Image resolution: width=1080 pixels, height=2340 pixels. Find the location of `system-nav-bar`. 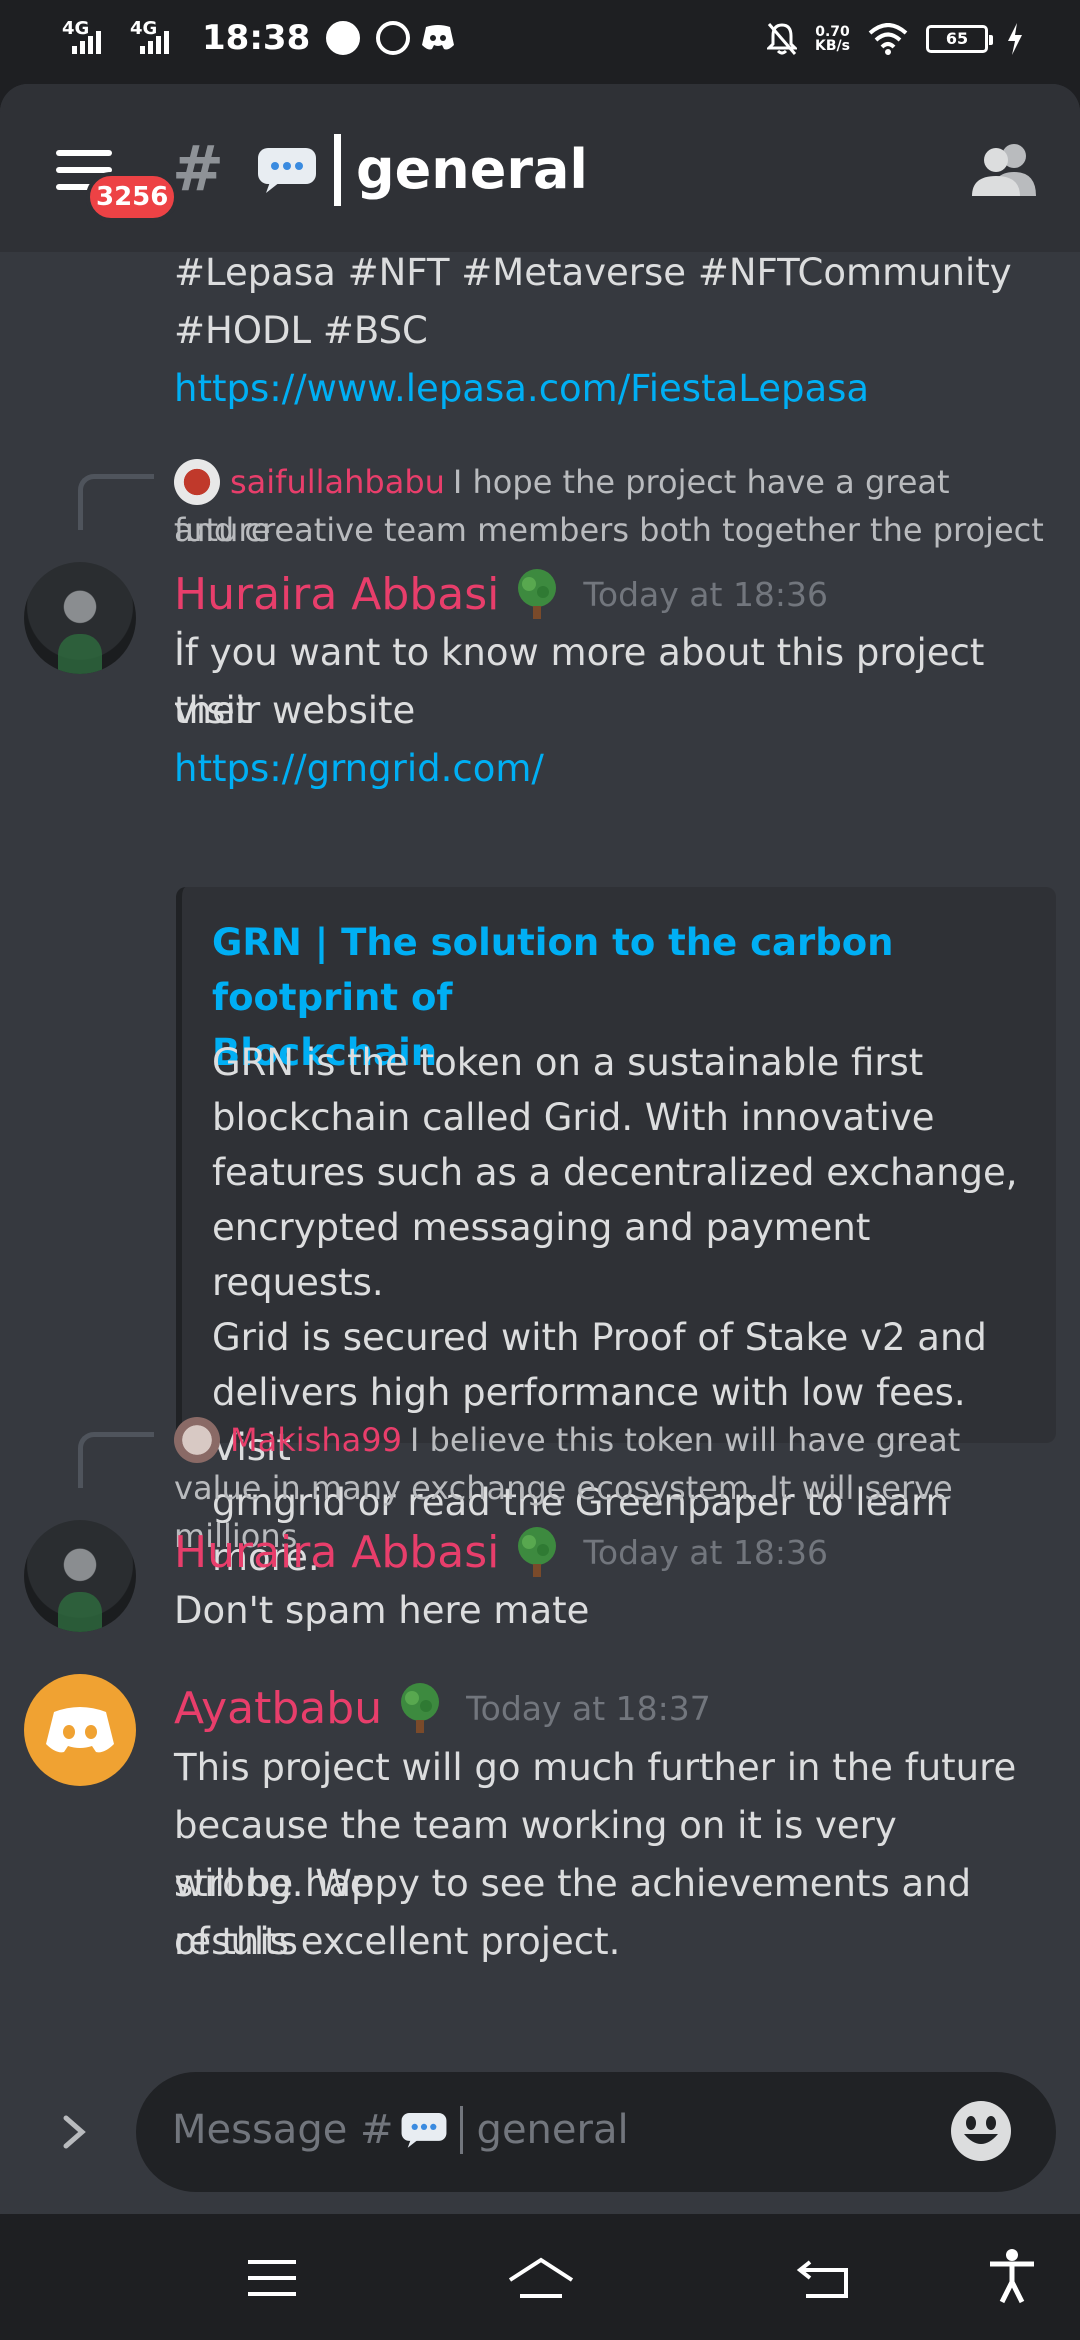

system-nav-bar is located at coordinates (540, 2277).